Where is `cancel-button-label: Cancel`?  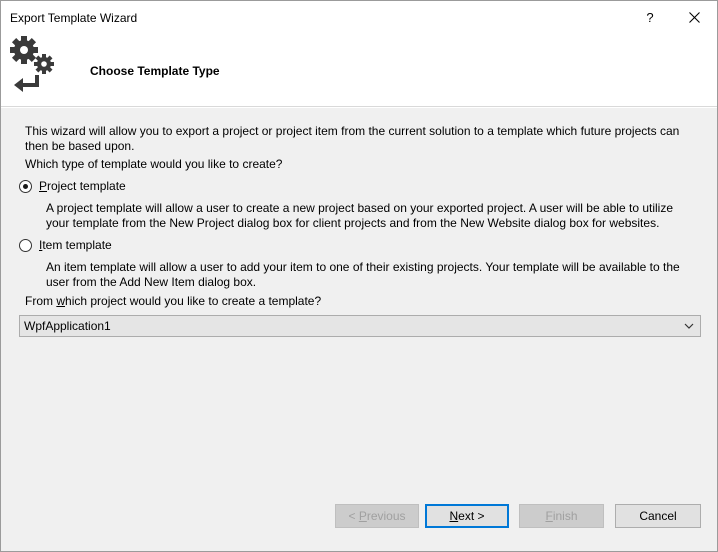 cancel-button-label: Cancel is located at coordinates (658, 516).